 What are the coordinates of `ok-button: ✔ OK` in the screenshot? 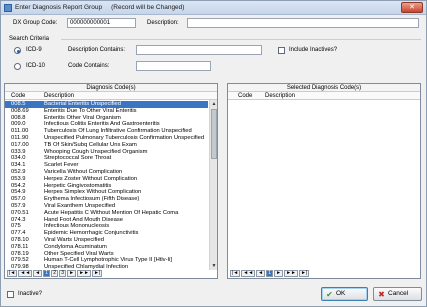 It's located at (344, 294).